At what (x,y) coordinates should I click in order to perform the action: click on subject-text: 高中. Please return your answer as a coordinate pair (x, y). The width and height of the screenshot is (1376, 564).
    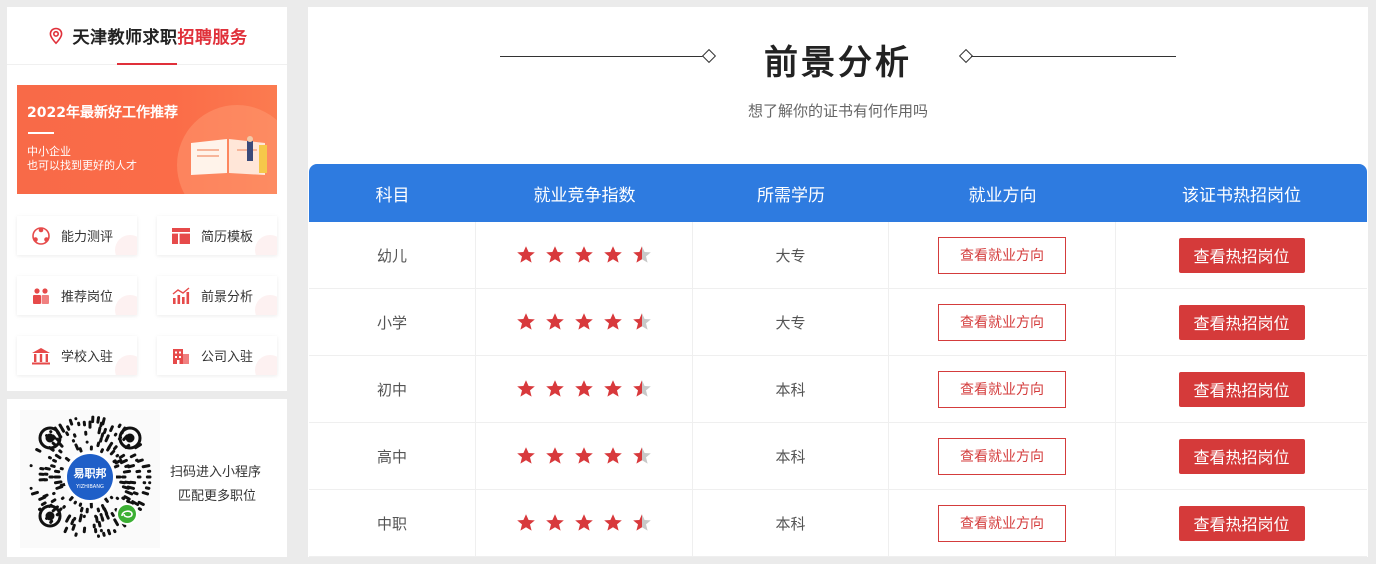
    Looking at the image, I should click on (391, 456).